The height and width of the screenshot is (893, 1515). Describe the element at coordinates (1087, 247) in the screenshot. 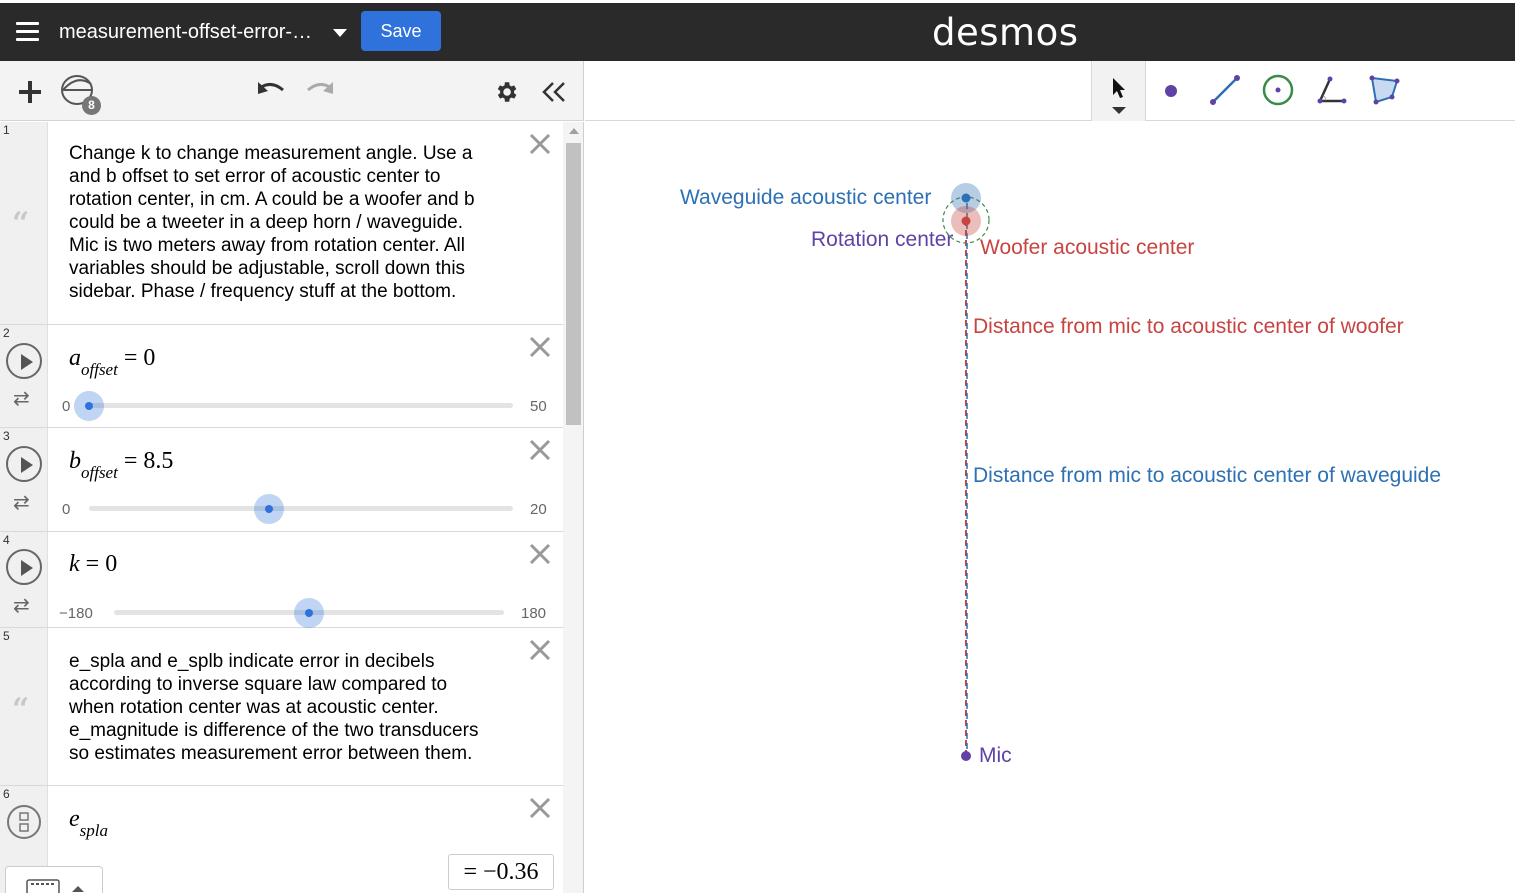

I see `woofer-label: Woofer acoustic center` at that location.